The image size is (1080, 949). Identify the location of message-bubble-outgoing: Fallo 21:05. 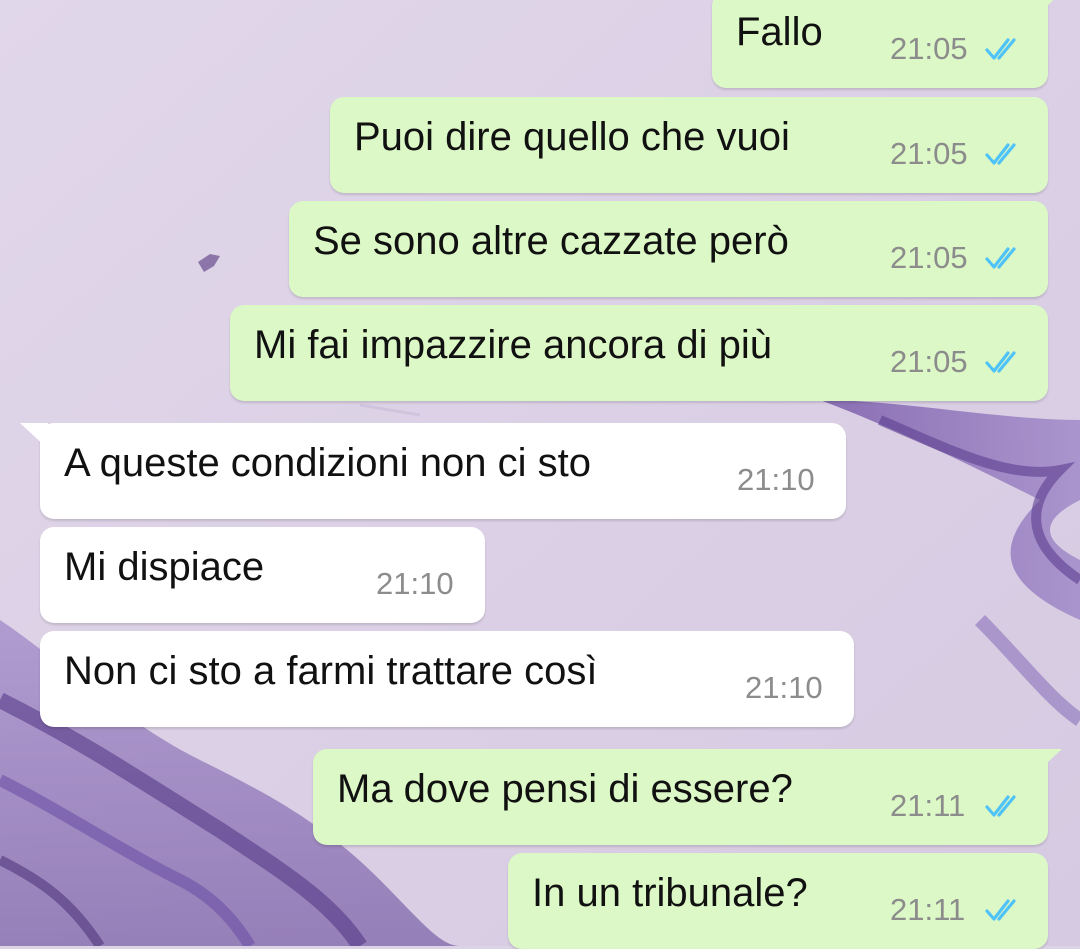
(883, 44).